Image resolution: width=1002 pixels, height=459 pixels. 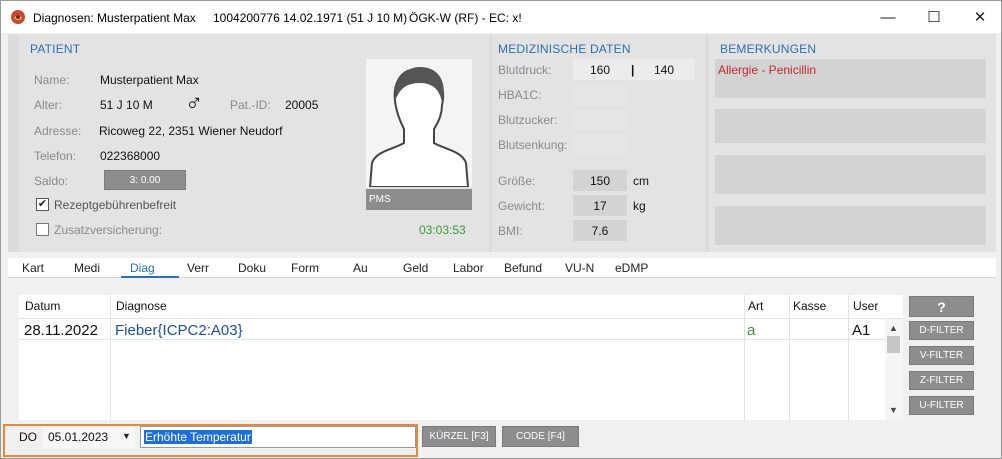 I want to click on header-datum: Datum, so click(x=42, y=306).